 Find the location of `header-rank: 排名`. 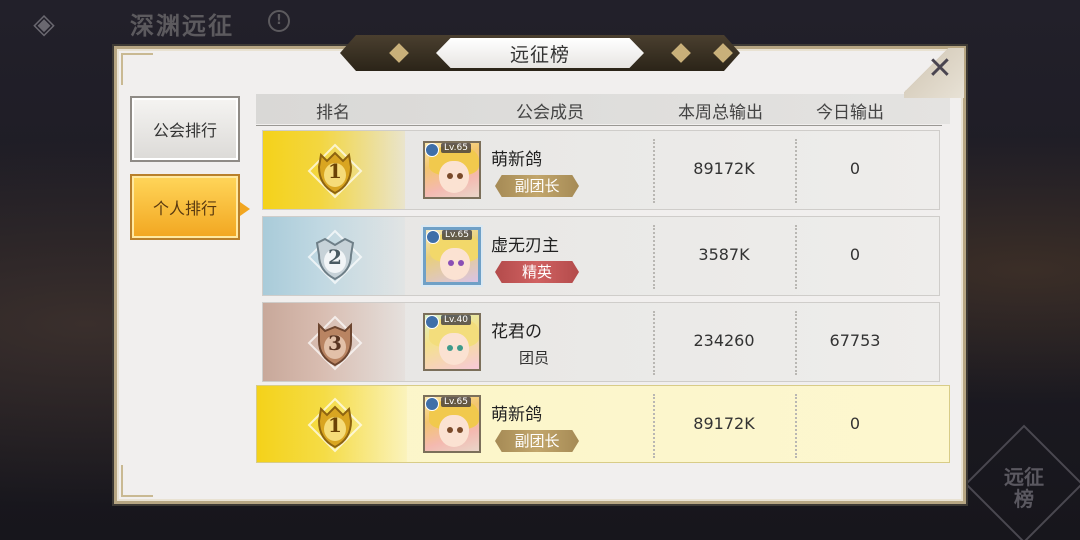

header-rank: 排名 is located at coordinates (333, 113).